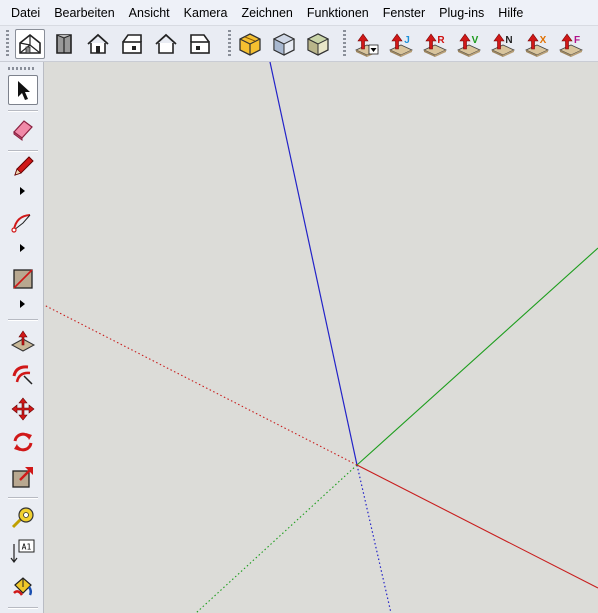 The image size is (598, 613). I want to click on plugin-letter: J, so click(407, 40).